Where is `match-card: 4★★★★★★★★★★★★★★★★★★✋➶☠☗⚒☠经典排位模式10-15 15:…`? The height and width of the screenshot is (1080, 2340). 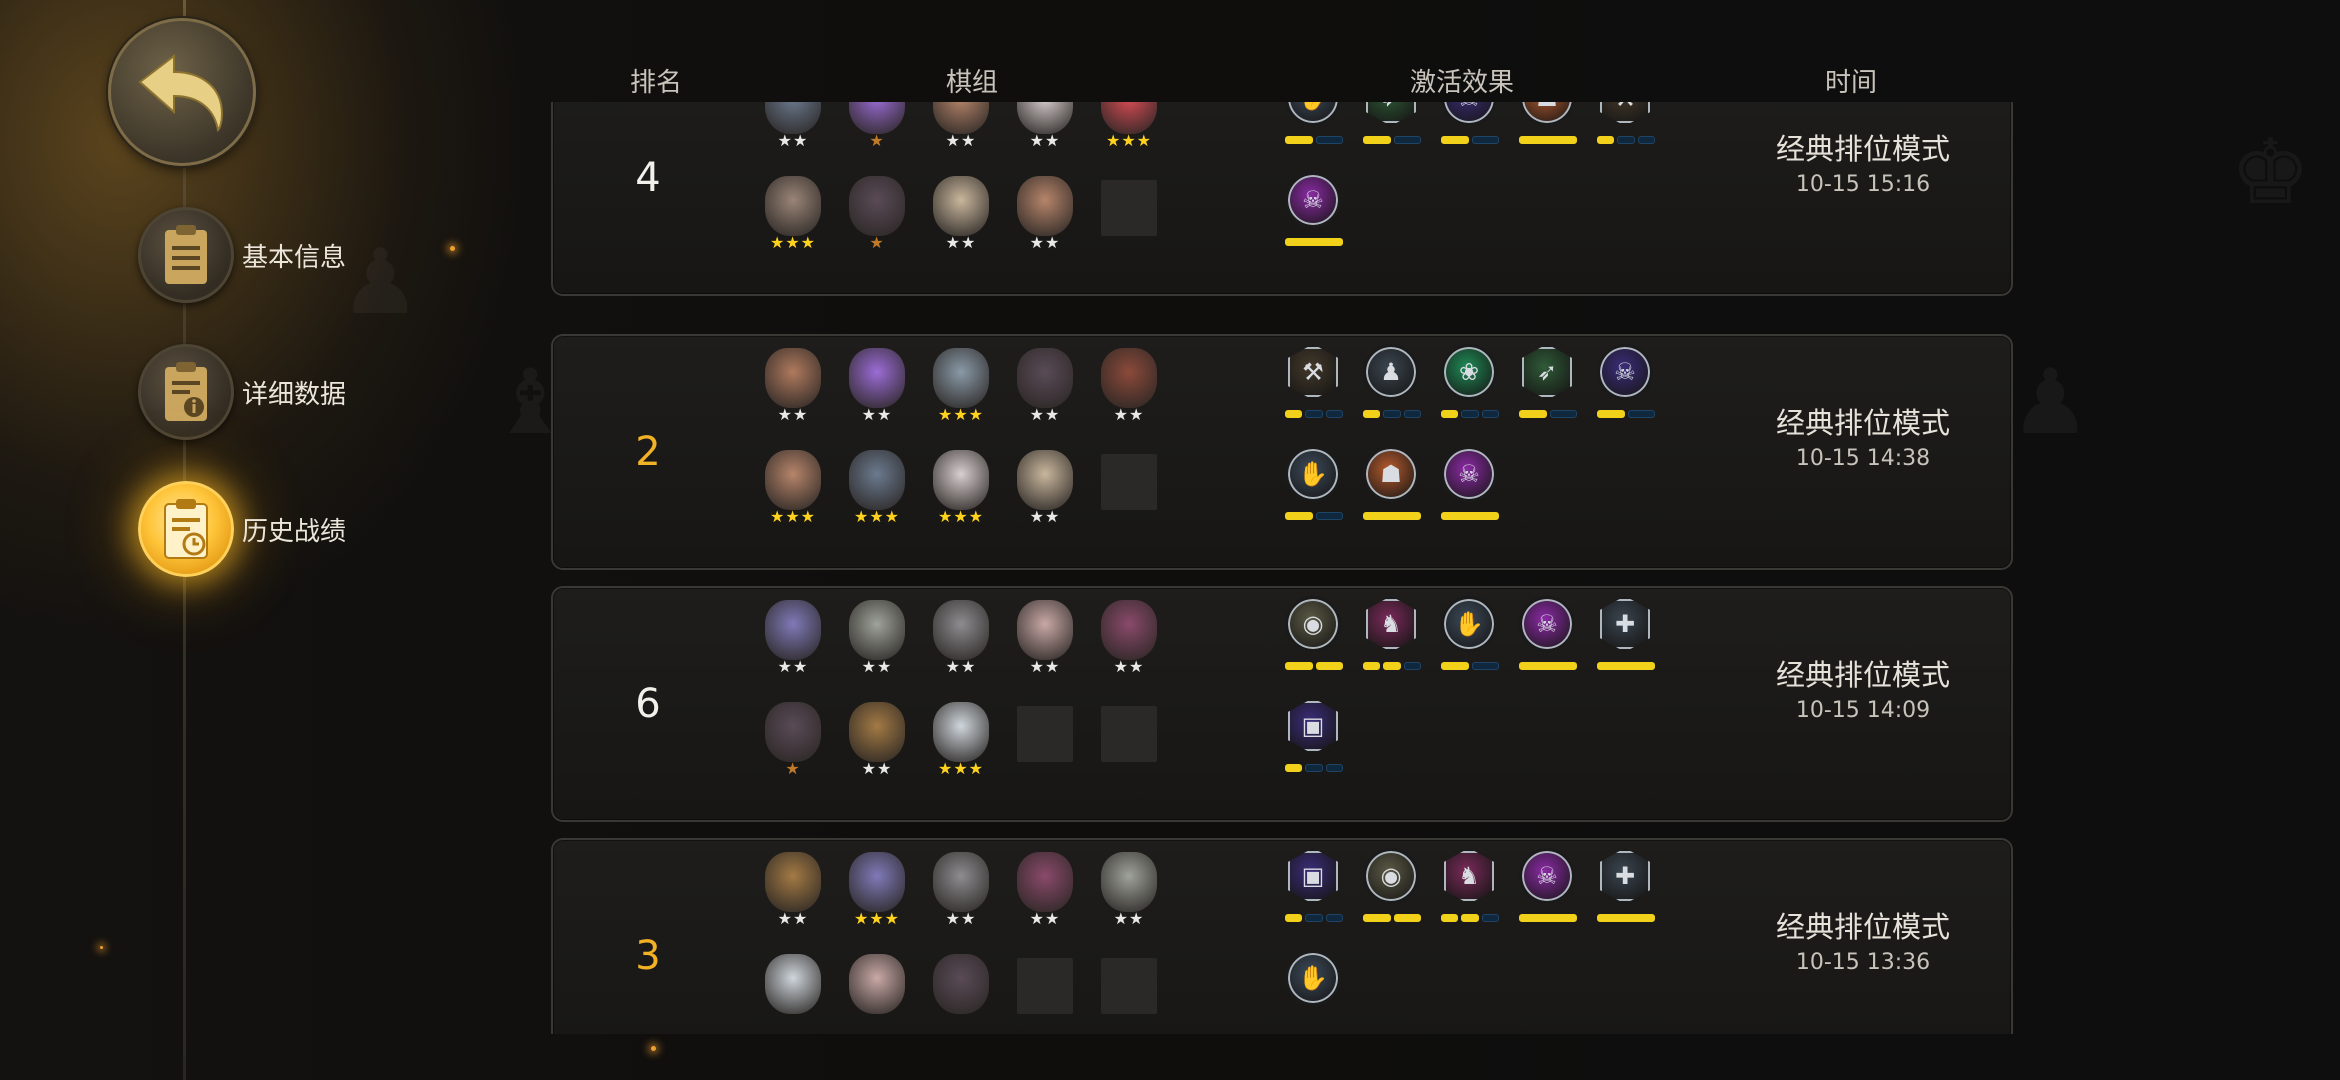 match-card: 4★★★★★★★★★★★★★★★★★★✋➶☠☗⚒☠经典排位模式10-15 15:… is located at coordinates (1282, 199).